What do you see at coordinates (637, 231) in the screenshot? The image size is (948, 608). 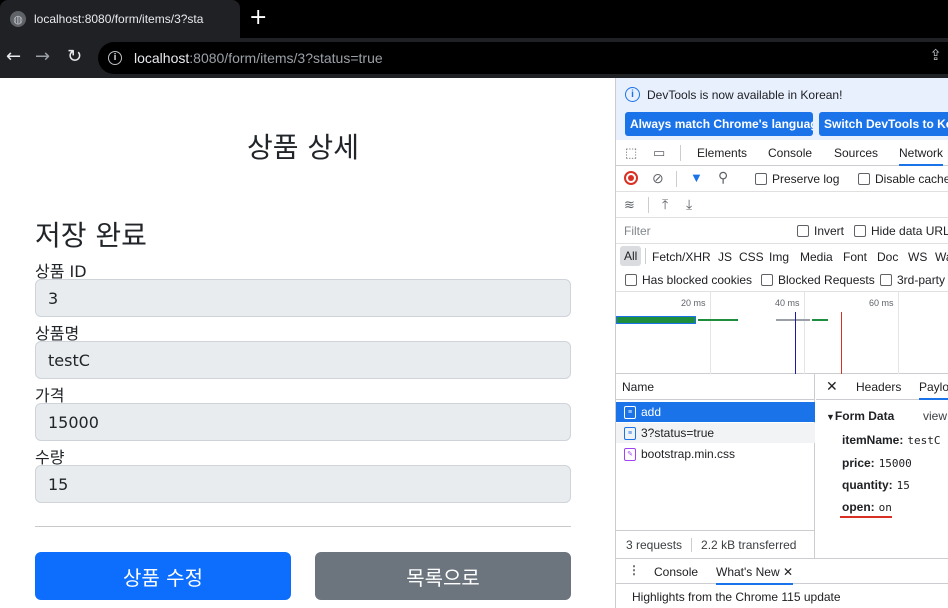 I see `filter-input: Filter` at bounding box center [637, 231].